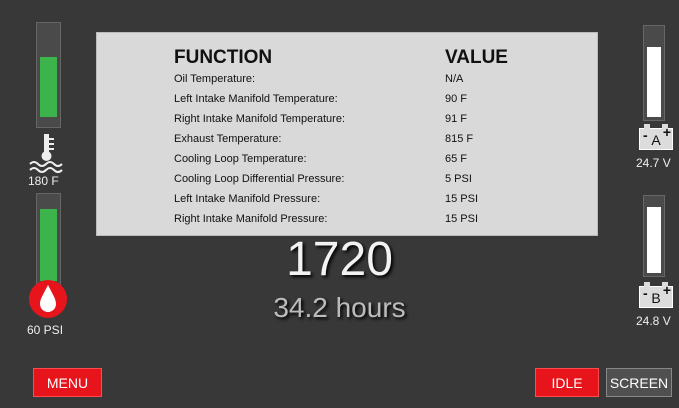  I want to click on battery-b-icon: - B +, so click(656, 295).